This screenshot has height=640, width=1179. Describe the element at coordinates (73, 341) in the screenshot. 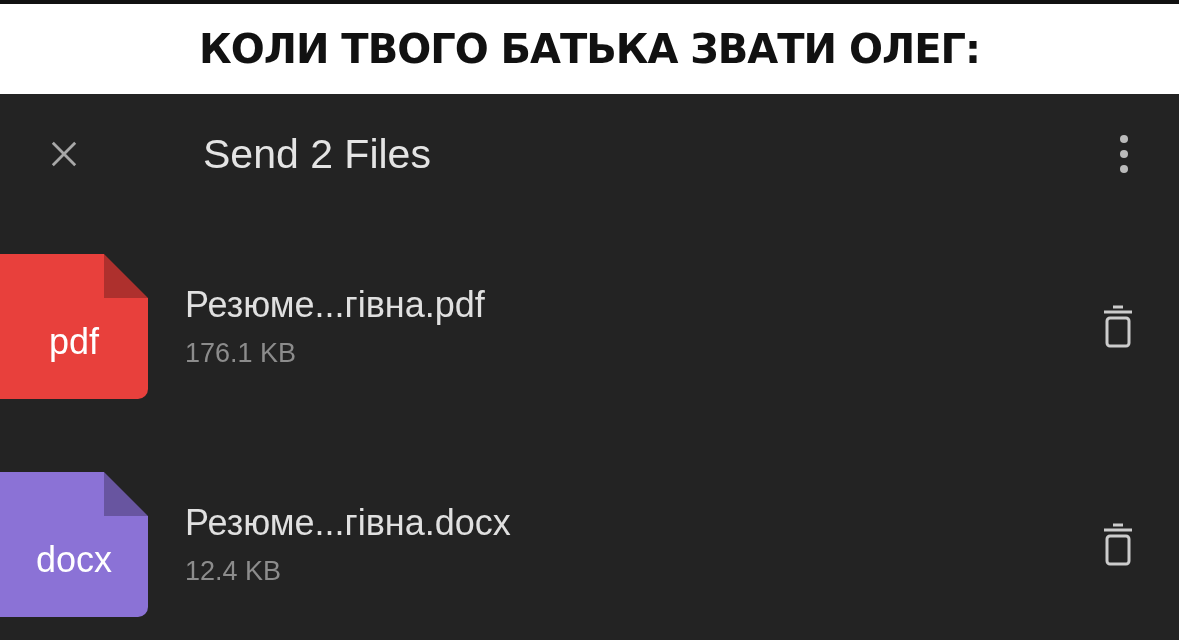

I see `file-type-label: pdf` at that location.